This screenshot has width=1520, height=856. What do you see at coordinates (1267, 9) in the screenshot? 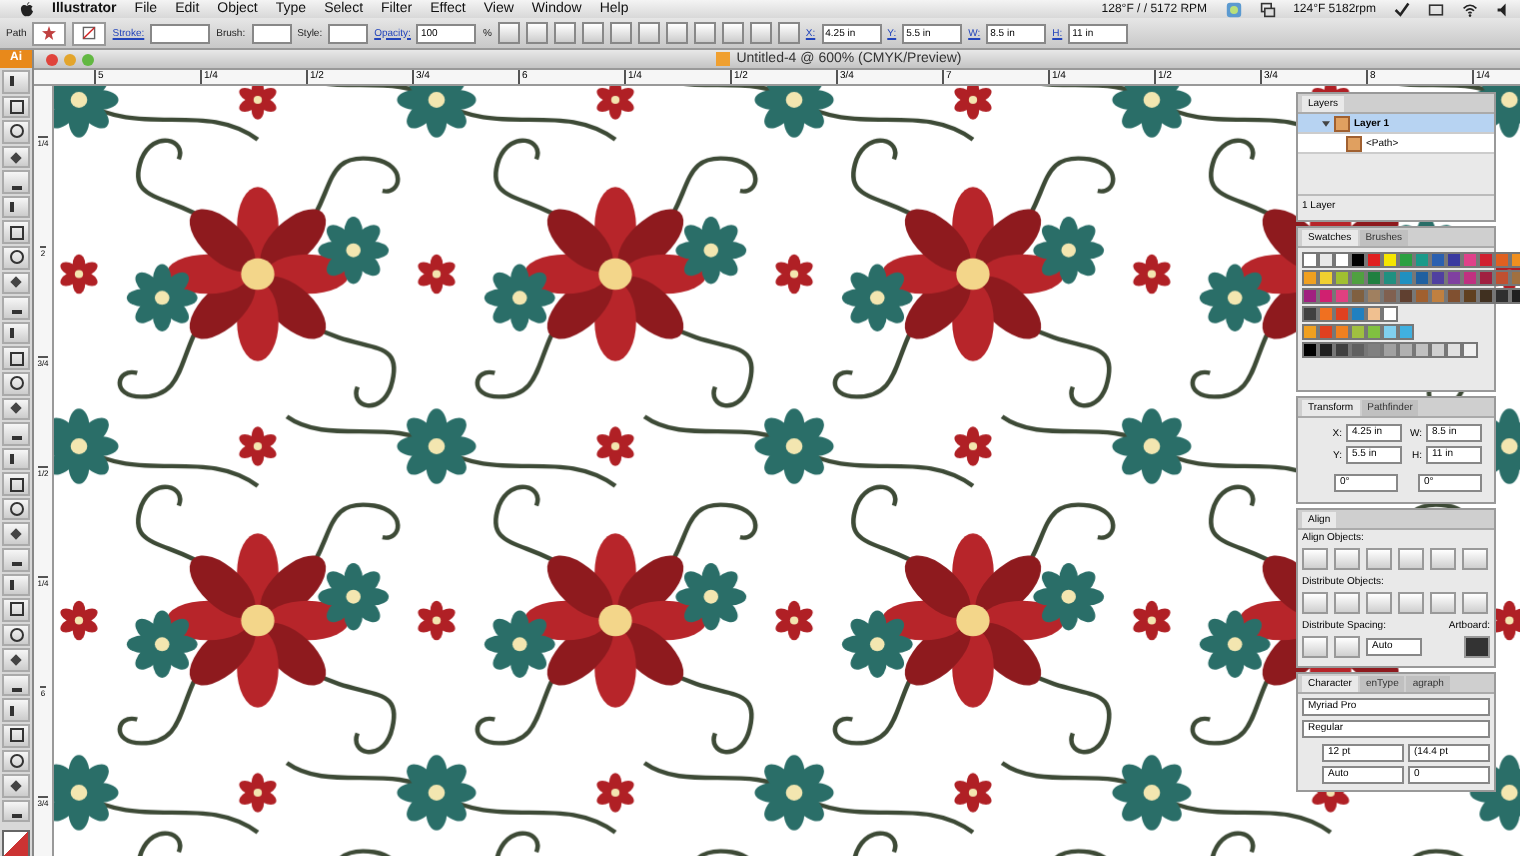
I see `windows-icon` at bounding box center [1267, 9].